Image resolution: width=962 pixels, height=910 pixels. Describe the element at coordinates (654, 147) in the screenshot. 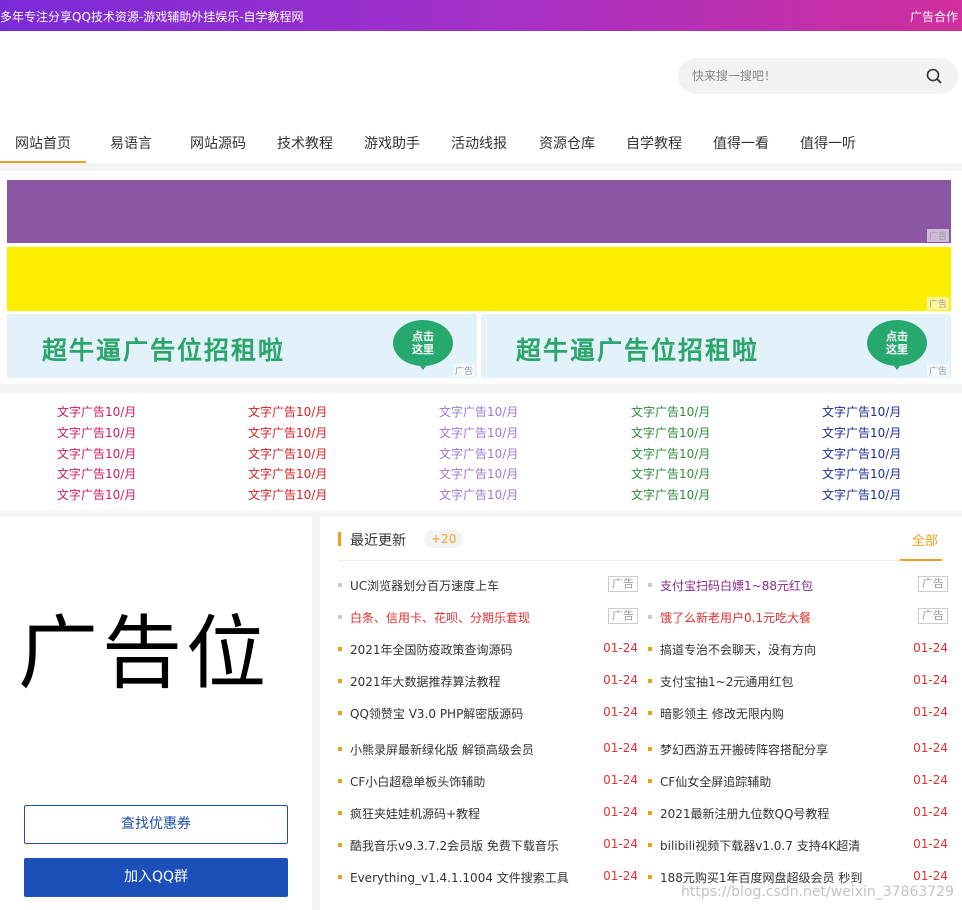

I see `nav-item-self-study: 自学教程` at that location.